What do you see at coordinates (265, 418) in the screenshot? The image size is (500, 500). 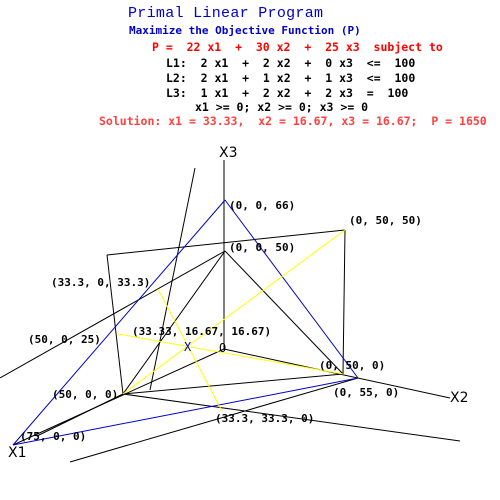 I see `point-label-33-33-0: (33.3, 33.3, 0)` at bounding box center [265, 418].